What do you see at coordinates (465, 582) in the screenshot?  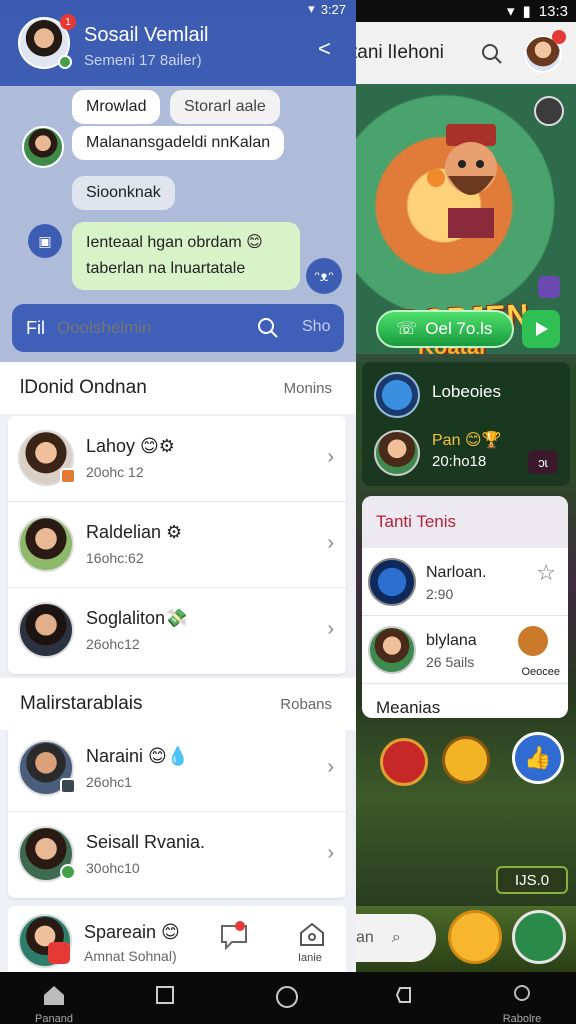 I see `tournament-row: Narloan. 2:90 ☆` at bounding box center [465, 582].